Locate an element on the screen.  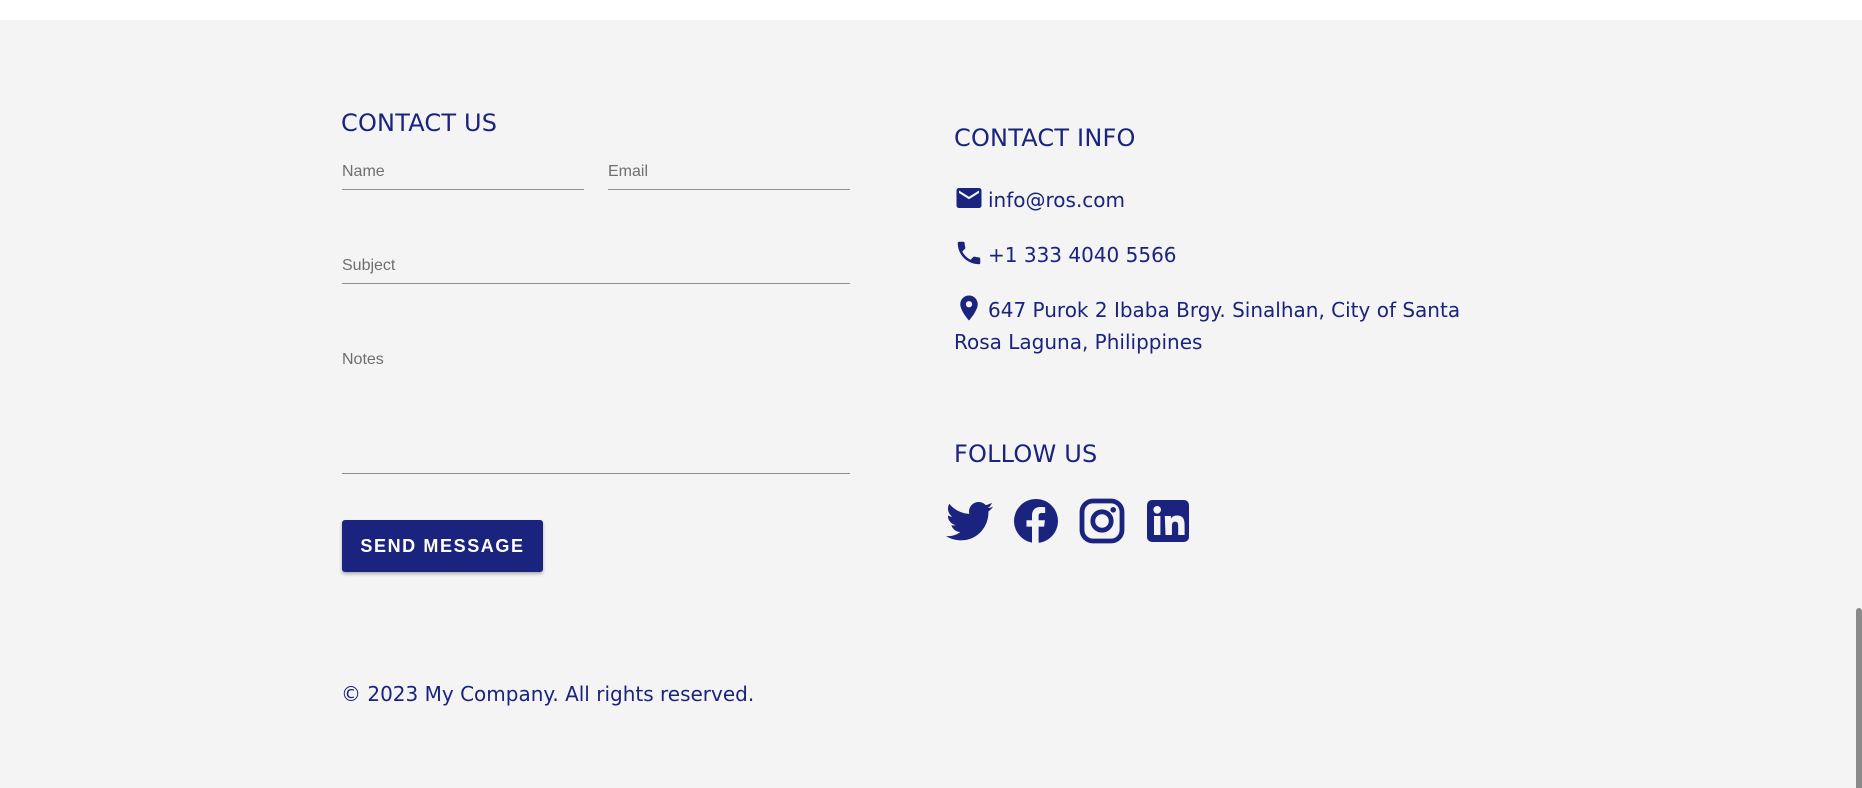
email-icon is located at coordinates (969, 198).